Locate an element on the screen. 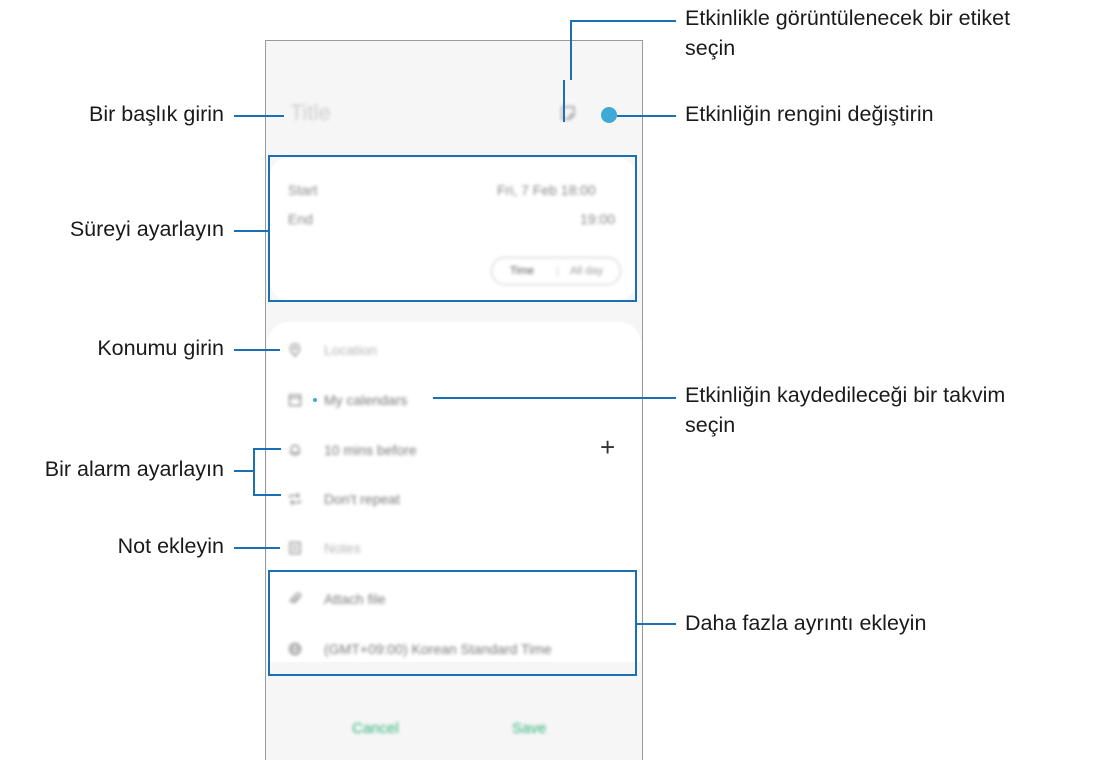  callout-color: Etkinliğin rengini değiştirin is located at coordinates (809, 114).